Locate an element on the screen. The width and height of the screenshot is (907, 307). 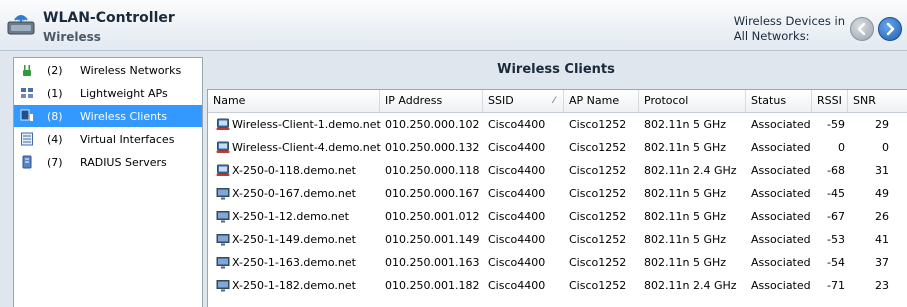
devices-line-1: Wireless Devices in is located at coordinates (789, 21).